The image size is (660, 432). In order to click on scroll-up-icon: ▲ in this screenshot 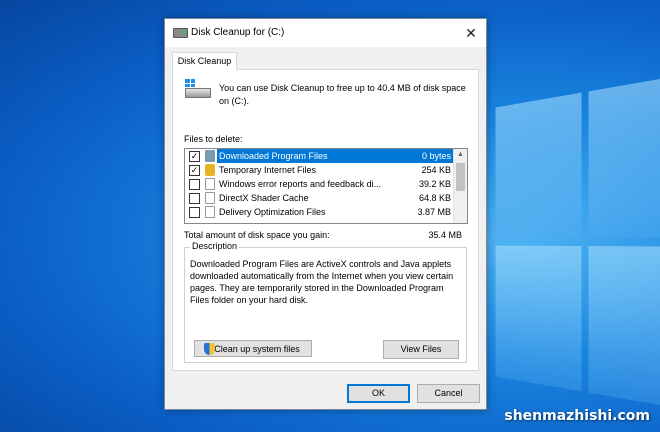, I will do `click(460, 154)`.